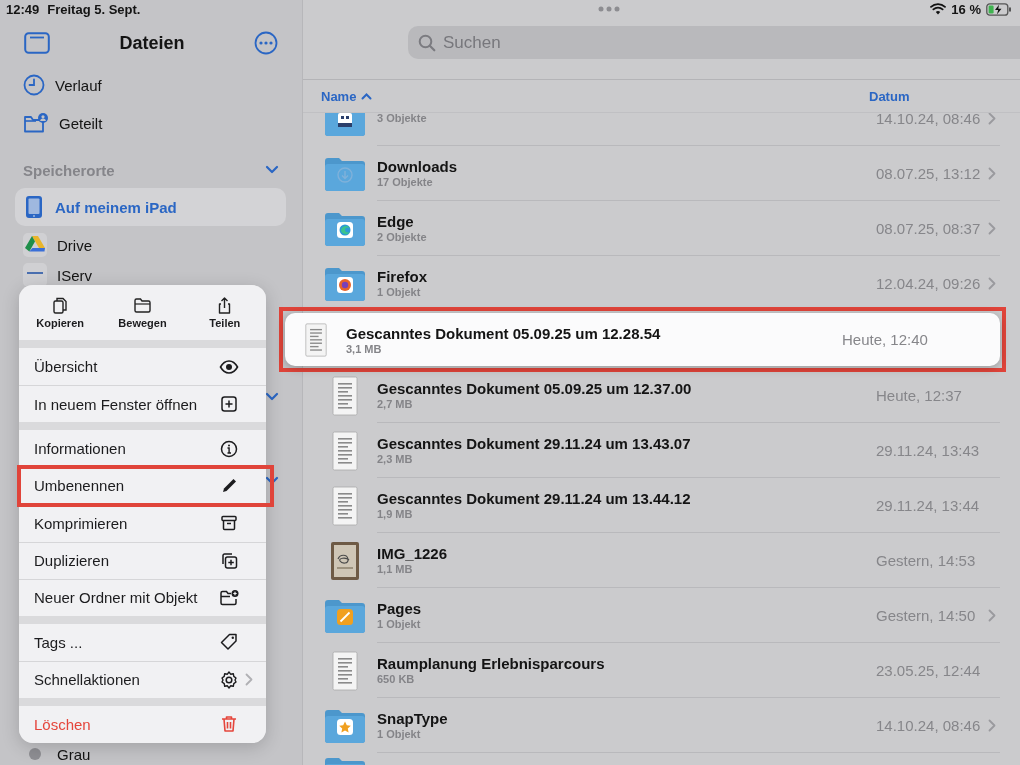  What do you see at coordinates (402, 237) in the screenshot?
I see `file-size-text: 2 Objekte` at bounding box center [402, 237].